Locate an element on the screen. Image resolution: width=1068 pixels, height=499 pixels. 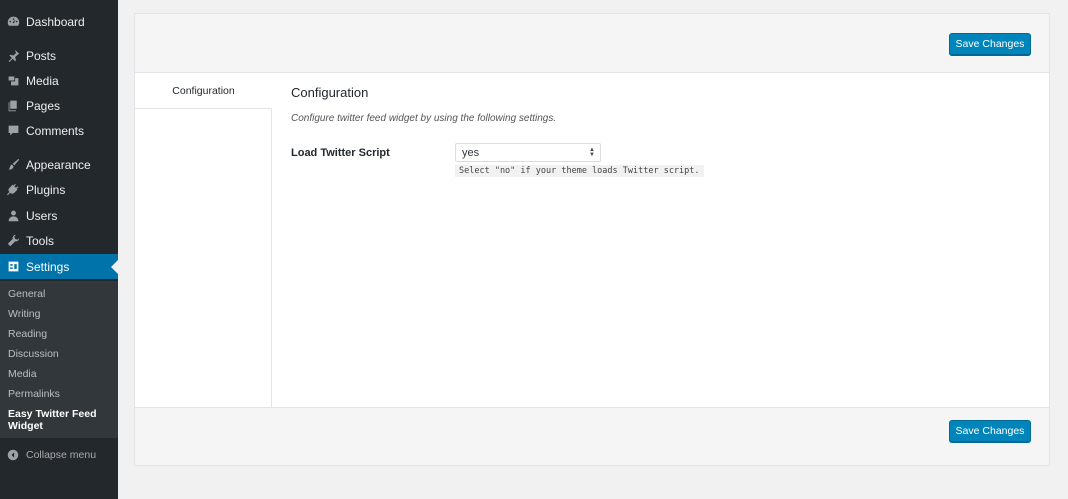
submenu-item-writing: Writing is located at coordinates (24, 314).